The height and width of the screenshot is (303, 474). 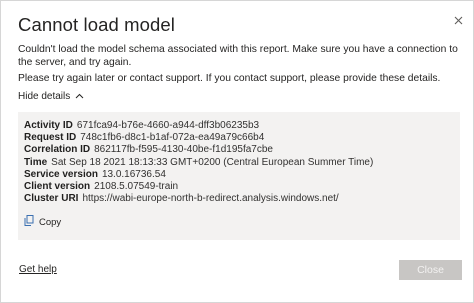 What do you see at coordinates (48, 125) in the screenshot?
I see `detail-key: Activity ID` at bounding box center [48, 125].